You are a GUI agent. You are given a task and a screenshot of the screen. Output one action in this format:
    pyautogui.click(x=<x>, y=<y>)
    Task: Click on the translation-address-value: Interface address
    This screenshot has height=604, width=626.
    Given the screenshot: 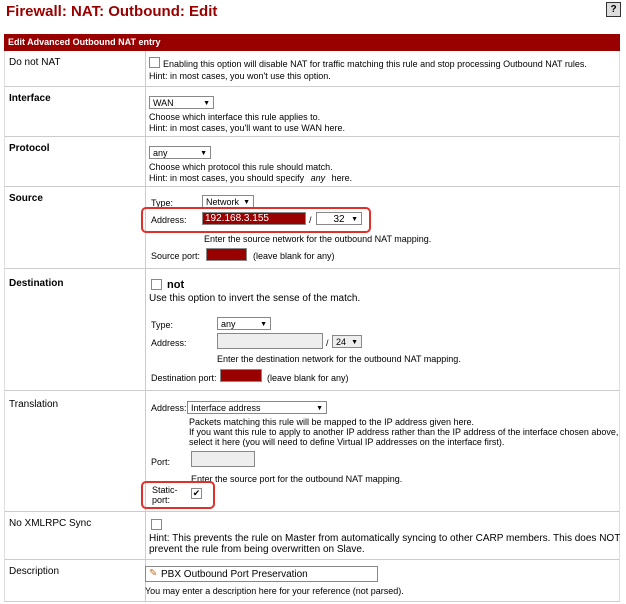 What is the action you would take?
    pyautogui.click(x=226, y=408)
    